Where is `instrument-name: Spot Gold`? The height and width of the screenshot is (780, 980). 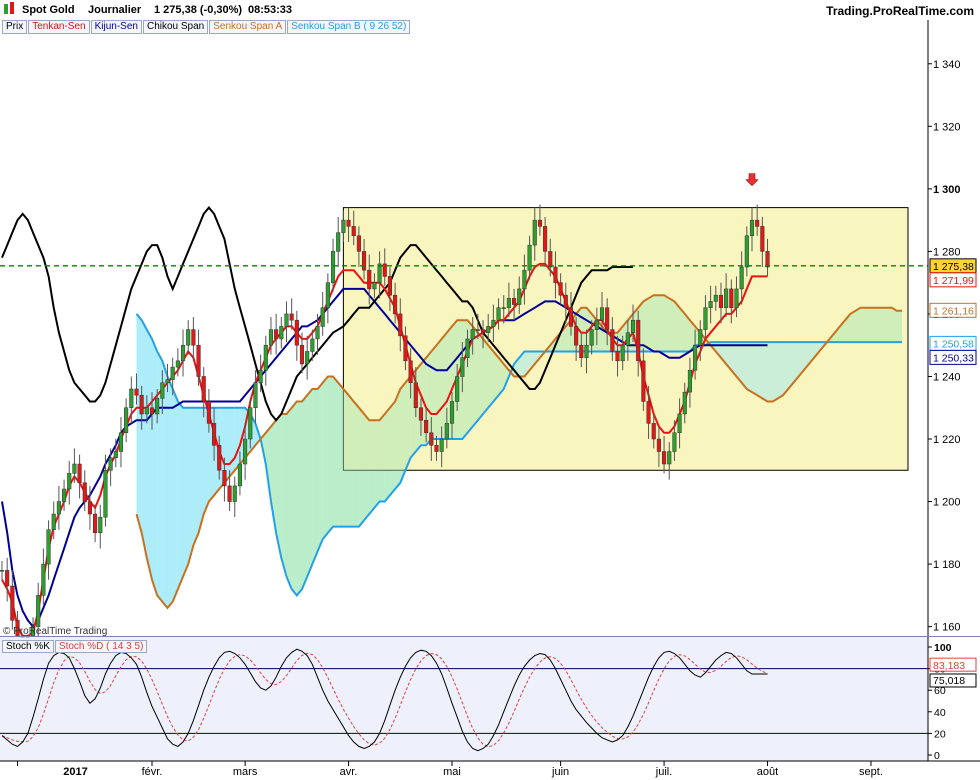 instrument-name: Spot Gold is located at coordinates (48, 10).